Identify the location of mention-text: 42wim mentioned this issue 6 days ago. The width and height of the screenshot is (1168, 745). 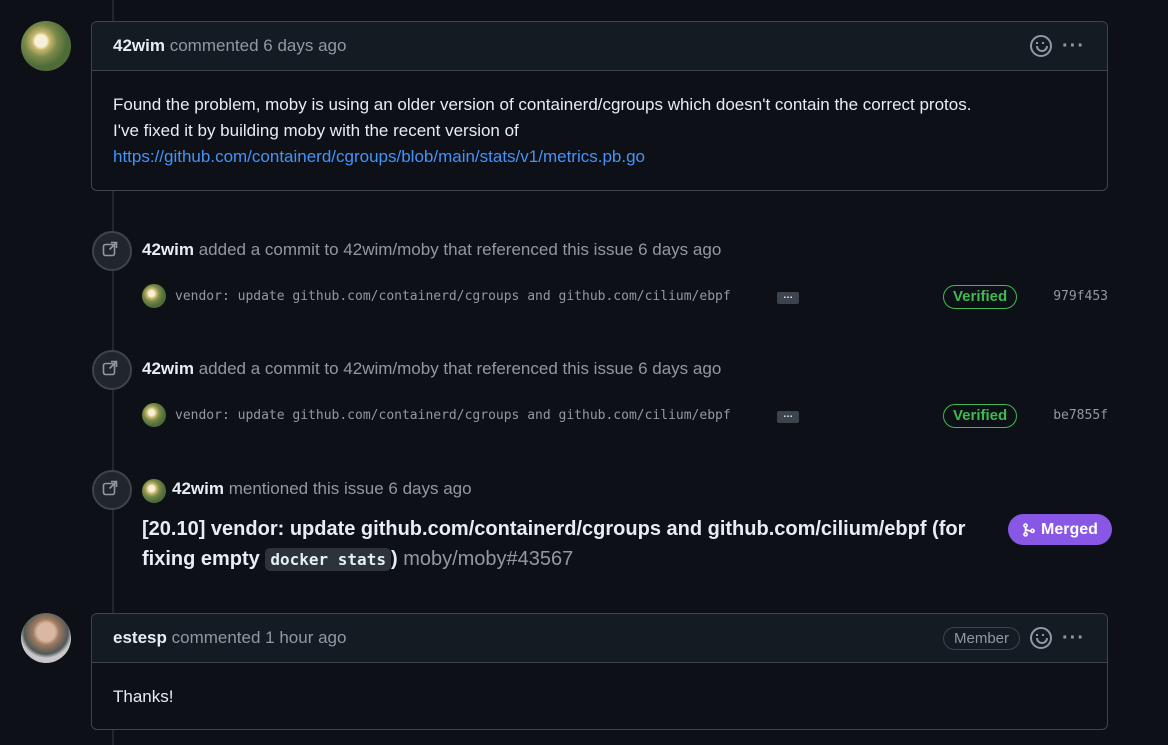
(322, 489).